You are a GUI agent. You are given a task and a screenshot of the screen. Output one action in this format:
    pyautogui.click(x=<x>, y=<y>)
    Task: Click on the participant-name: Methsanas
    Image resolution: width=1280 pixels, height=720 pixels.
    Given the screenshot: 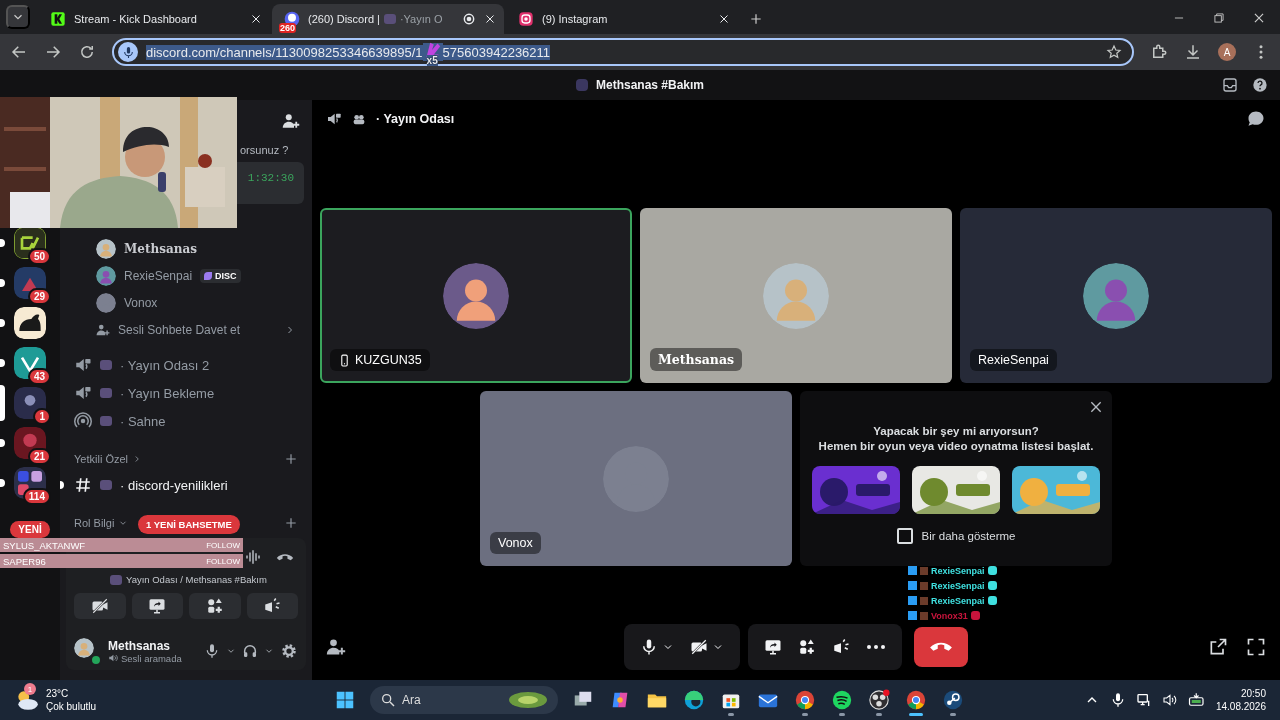 What is the action you would take?
    pyautogui.click(x=696, y=359)
    